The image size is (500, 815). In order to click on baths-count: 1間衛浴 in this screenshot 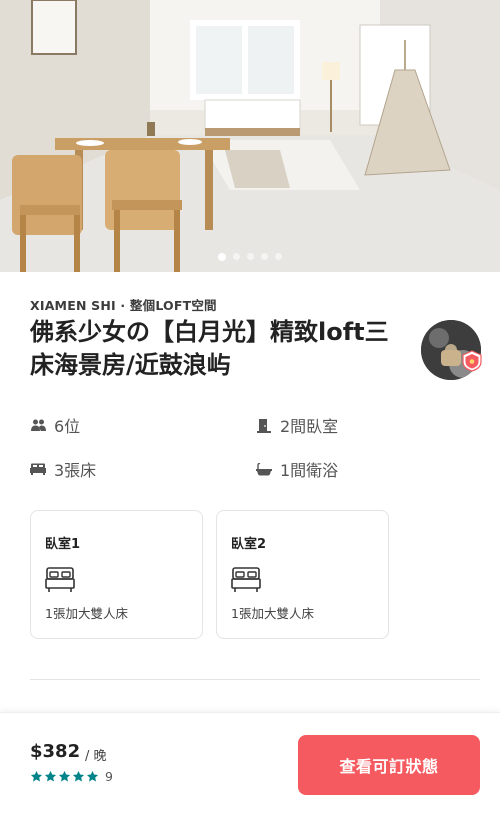, I will do `click(297, 469)`.